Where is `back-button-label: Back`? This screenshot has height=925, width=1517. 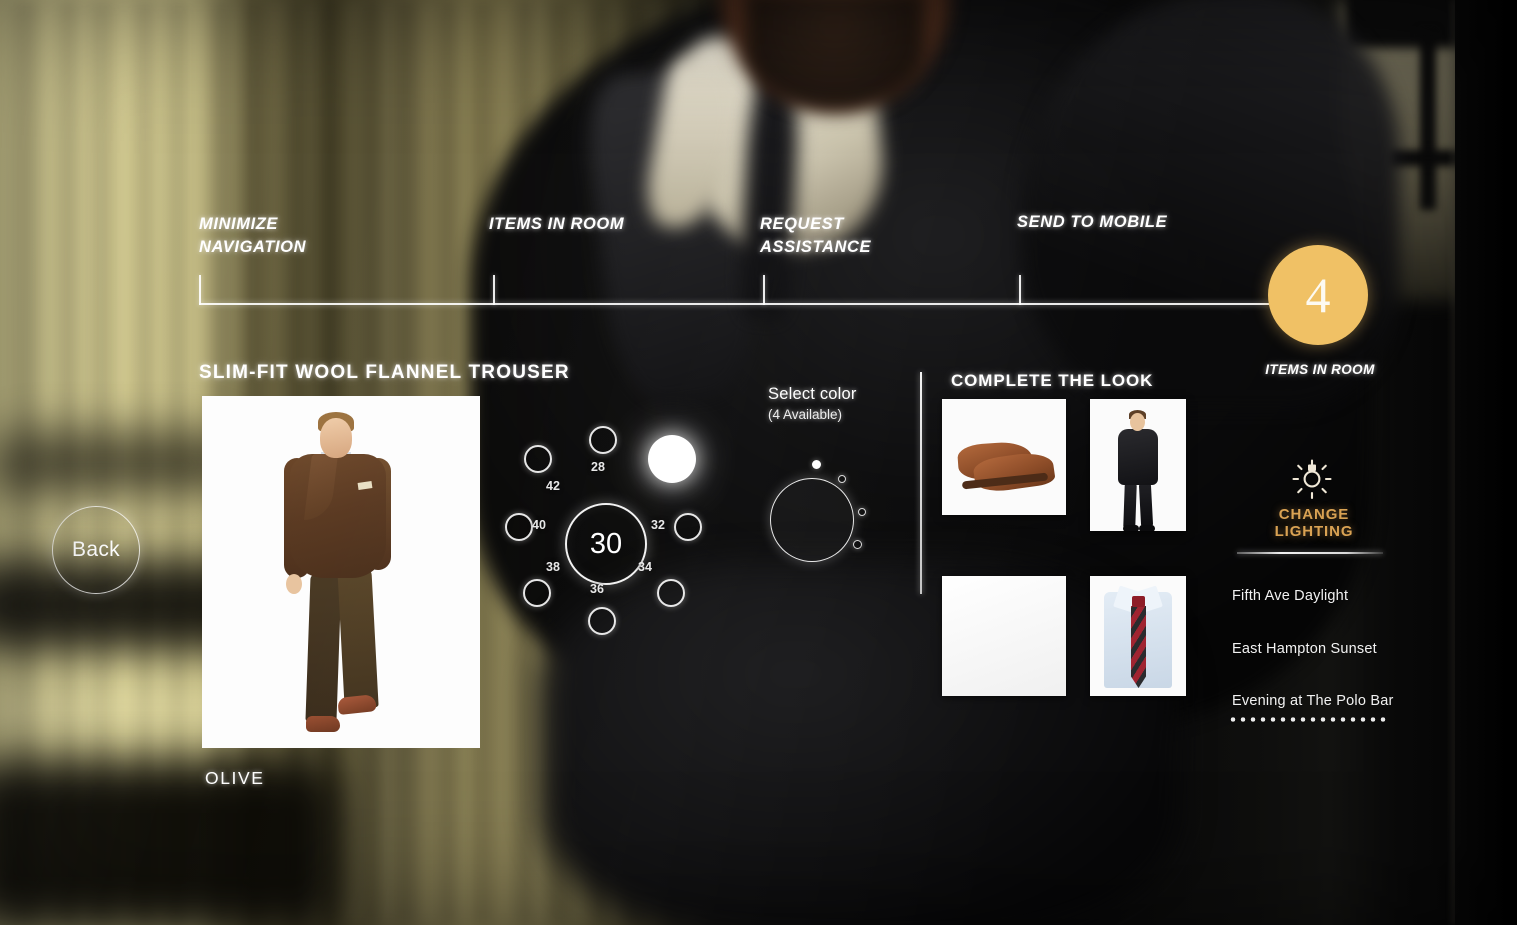 back-button-label: Back is located at coordinates (96, 549).